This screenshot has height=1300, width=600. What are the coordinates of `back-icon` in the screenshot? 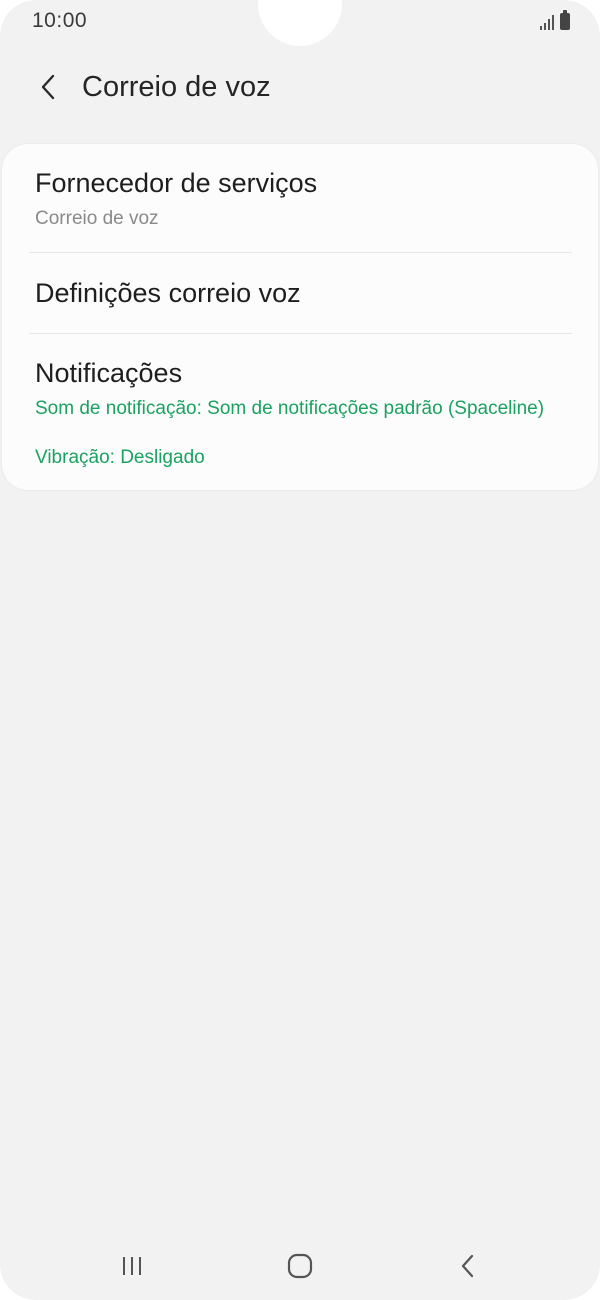 It's located at (467, 1266).